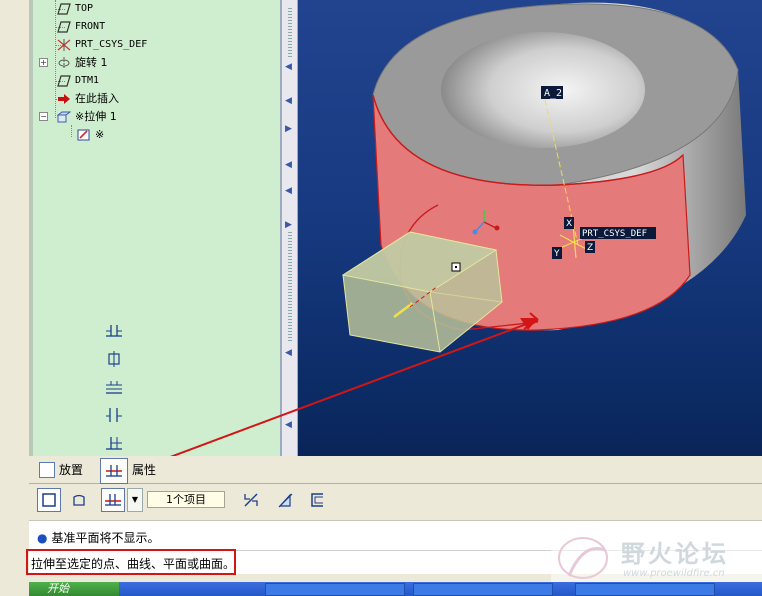 The image size is (762, 596). Describe the element at coordinates (395, 470) in the screenshot. I see `dashboard-tabs: 放置 属性` at that location.